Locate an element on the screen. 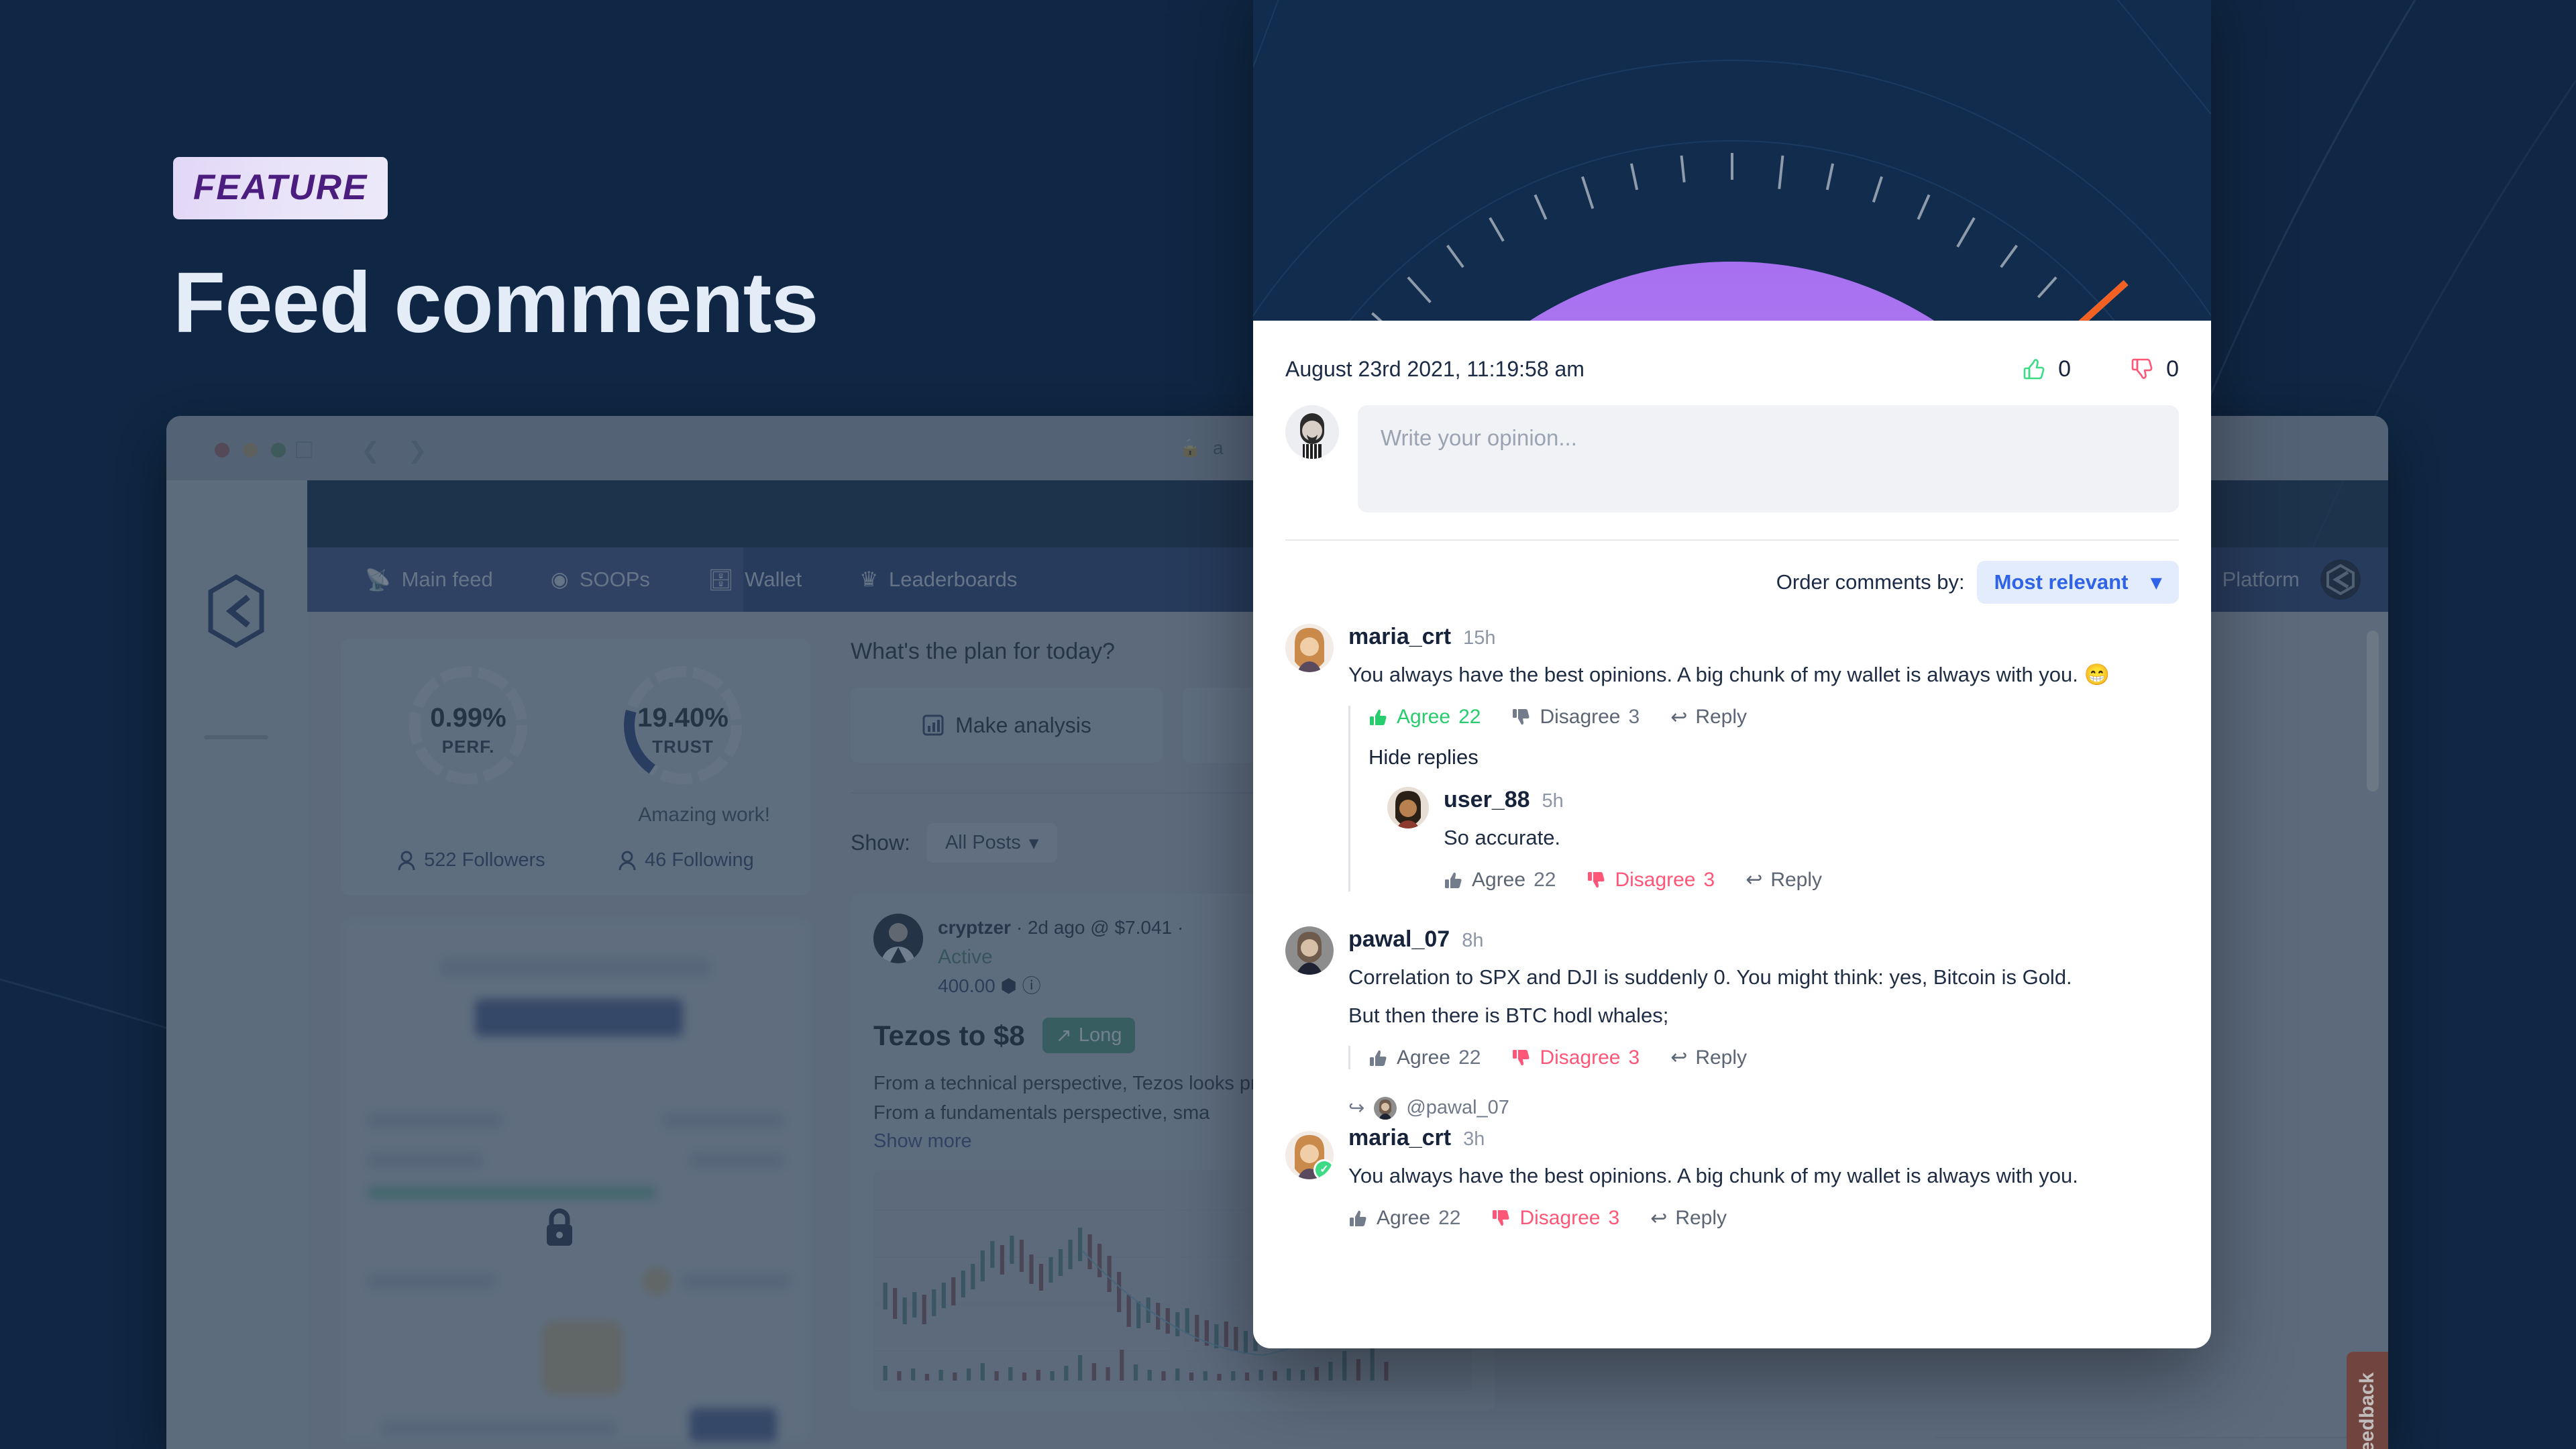  info-icon: ⓘ is located at coordinates (1031, 985).